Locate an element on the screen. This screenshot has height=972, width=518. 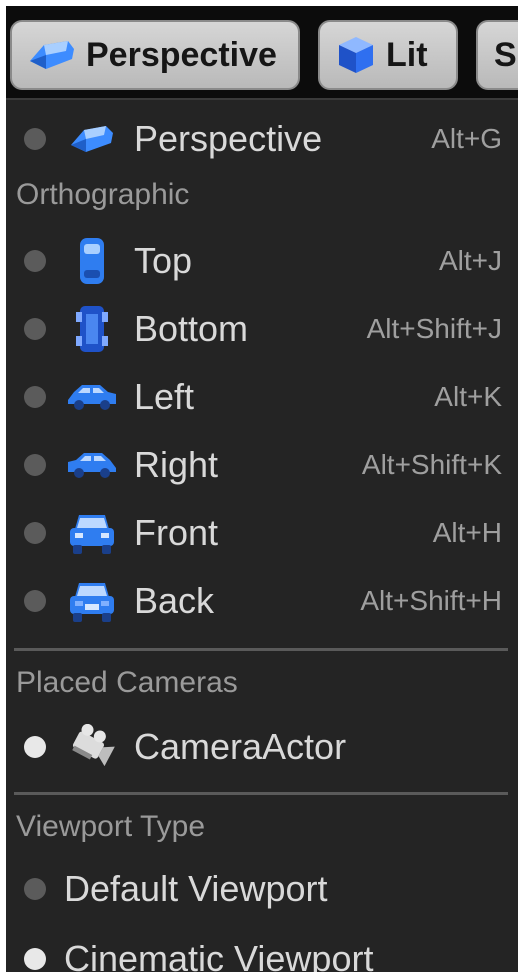
section-header-viewport-type: Viewport Type is located at coordinates (111, 826).